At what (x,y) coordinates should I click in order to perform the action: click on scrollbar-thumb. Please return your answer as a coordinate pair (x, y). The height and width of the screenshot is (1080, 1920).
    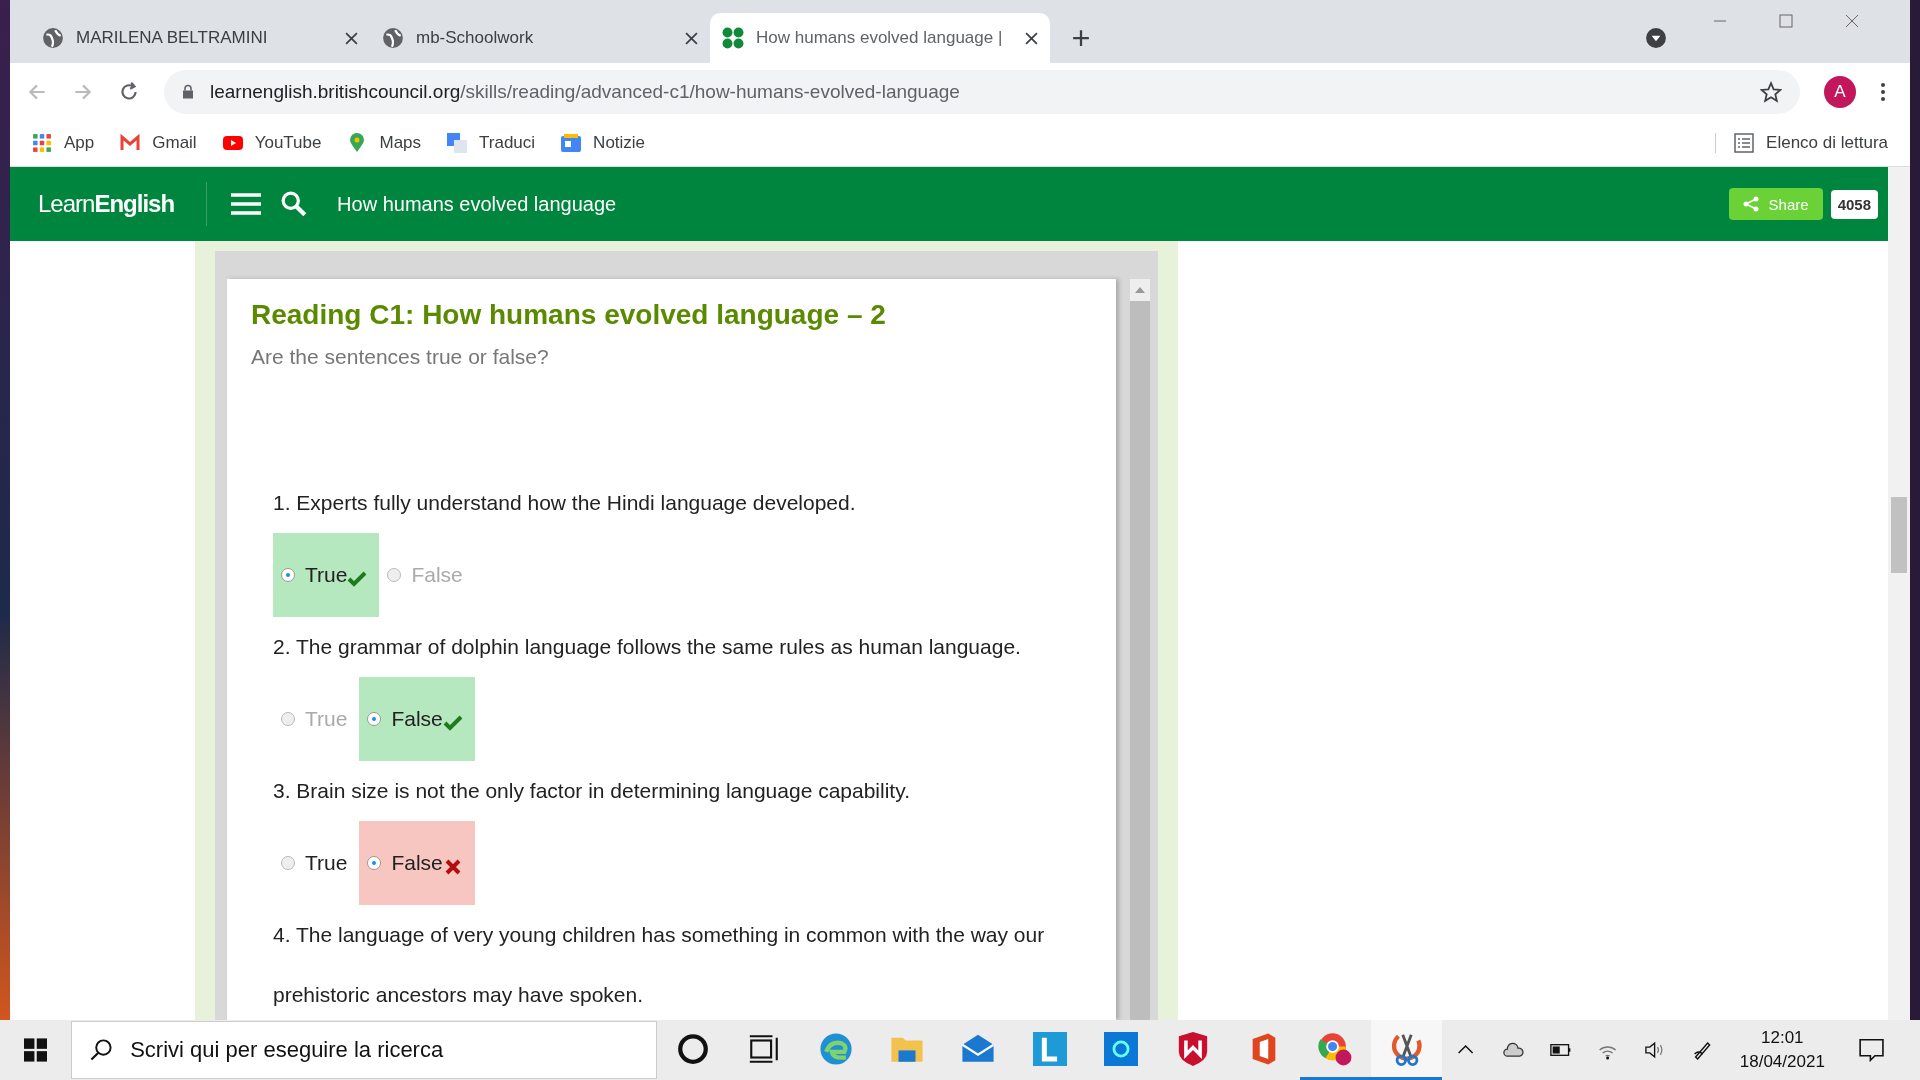
    Looking at the image, I should click on (1899, 535).